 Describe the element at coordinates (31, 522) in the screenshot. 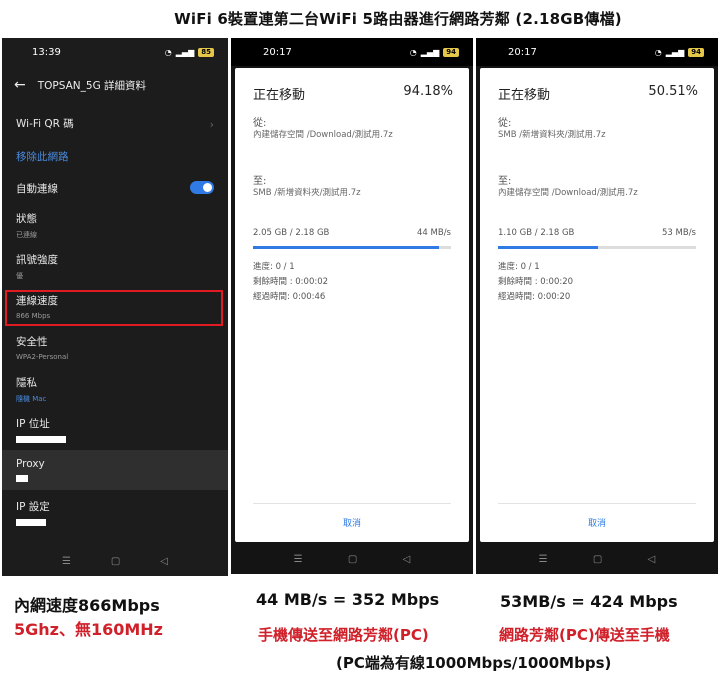

I see `redacted-ip-settings` at that location.